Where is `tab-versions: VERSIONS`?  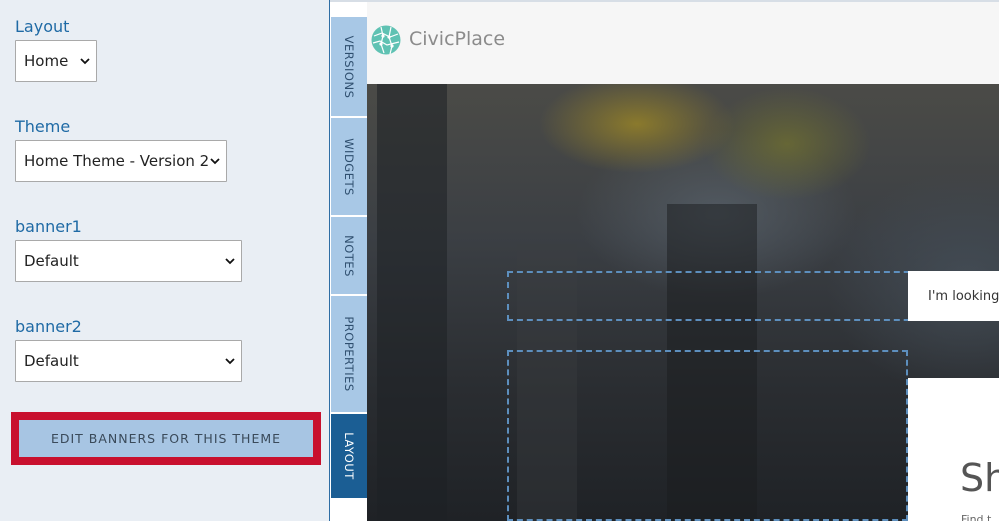 tab-versions: VERSIONS is located at coordinates (349, 67).